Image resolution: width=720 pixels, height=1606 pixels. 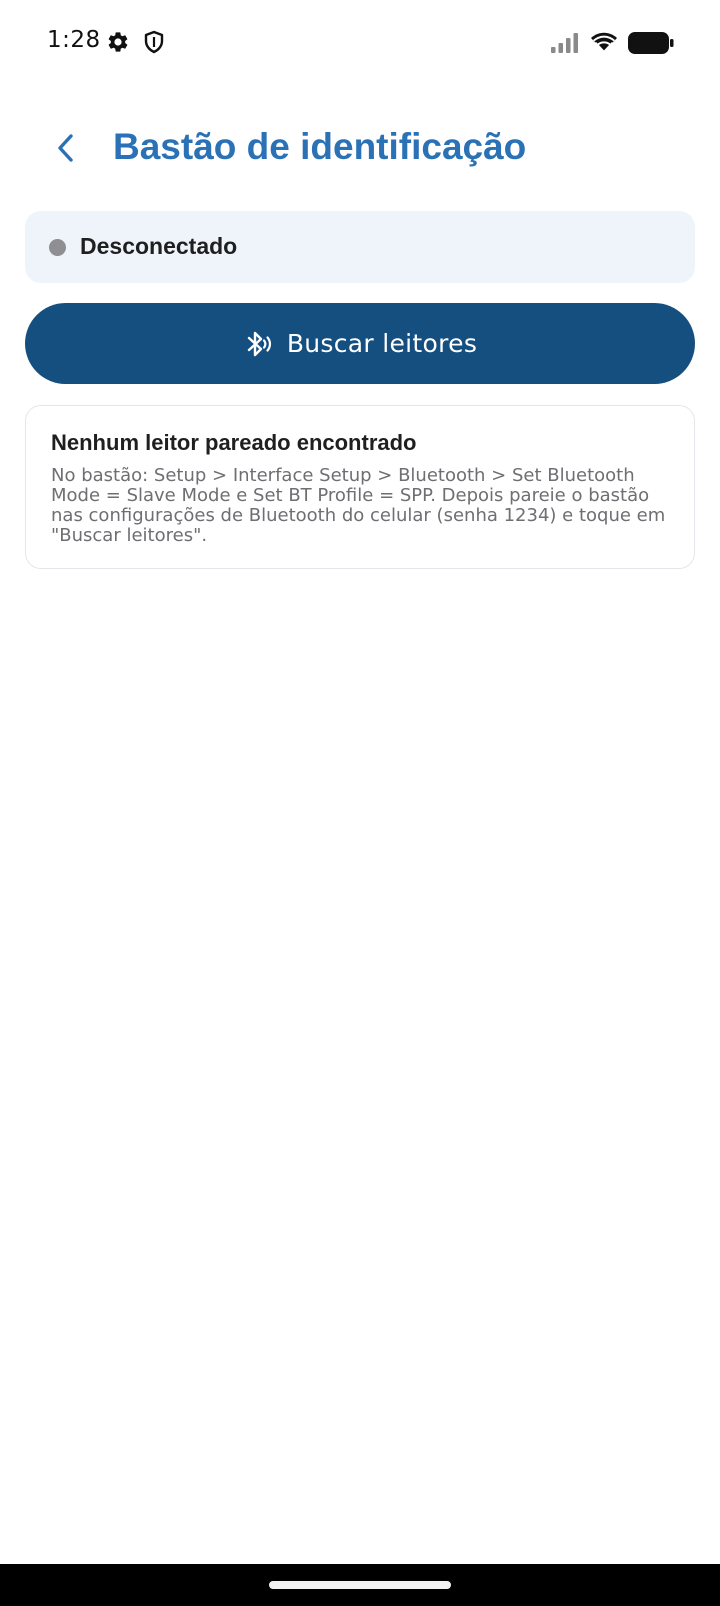 I want to click on status-bar: 1:28, so click(x=360, y=44).